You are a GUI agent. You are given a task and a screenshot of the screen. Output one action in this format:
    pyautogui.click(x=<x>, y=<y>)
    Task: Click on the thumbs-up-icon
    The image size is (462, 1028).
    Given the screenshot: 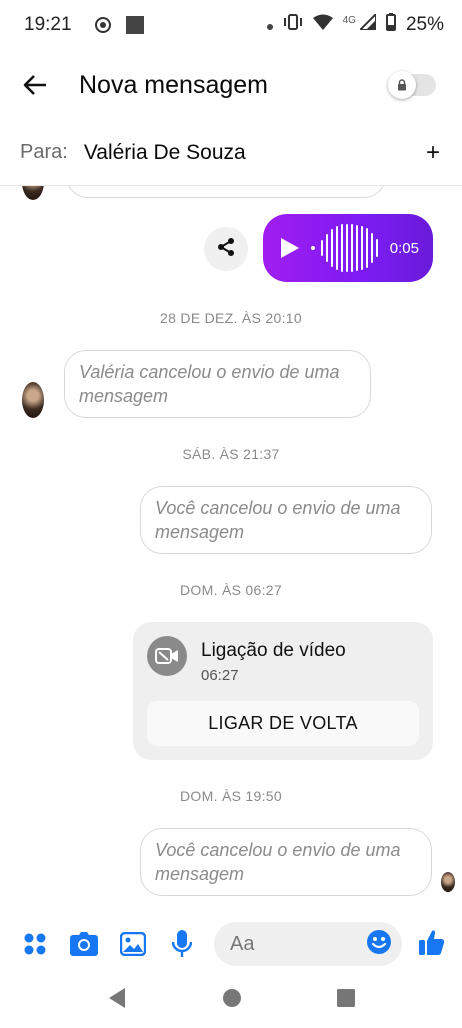 What is the action you would take?
    pyautogui.click(x=432, y=944)
    